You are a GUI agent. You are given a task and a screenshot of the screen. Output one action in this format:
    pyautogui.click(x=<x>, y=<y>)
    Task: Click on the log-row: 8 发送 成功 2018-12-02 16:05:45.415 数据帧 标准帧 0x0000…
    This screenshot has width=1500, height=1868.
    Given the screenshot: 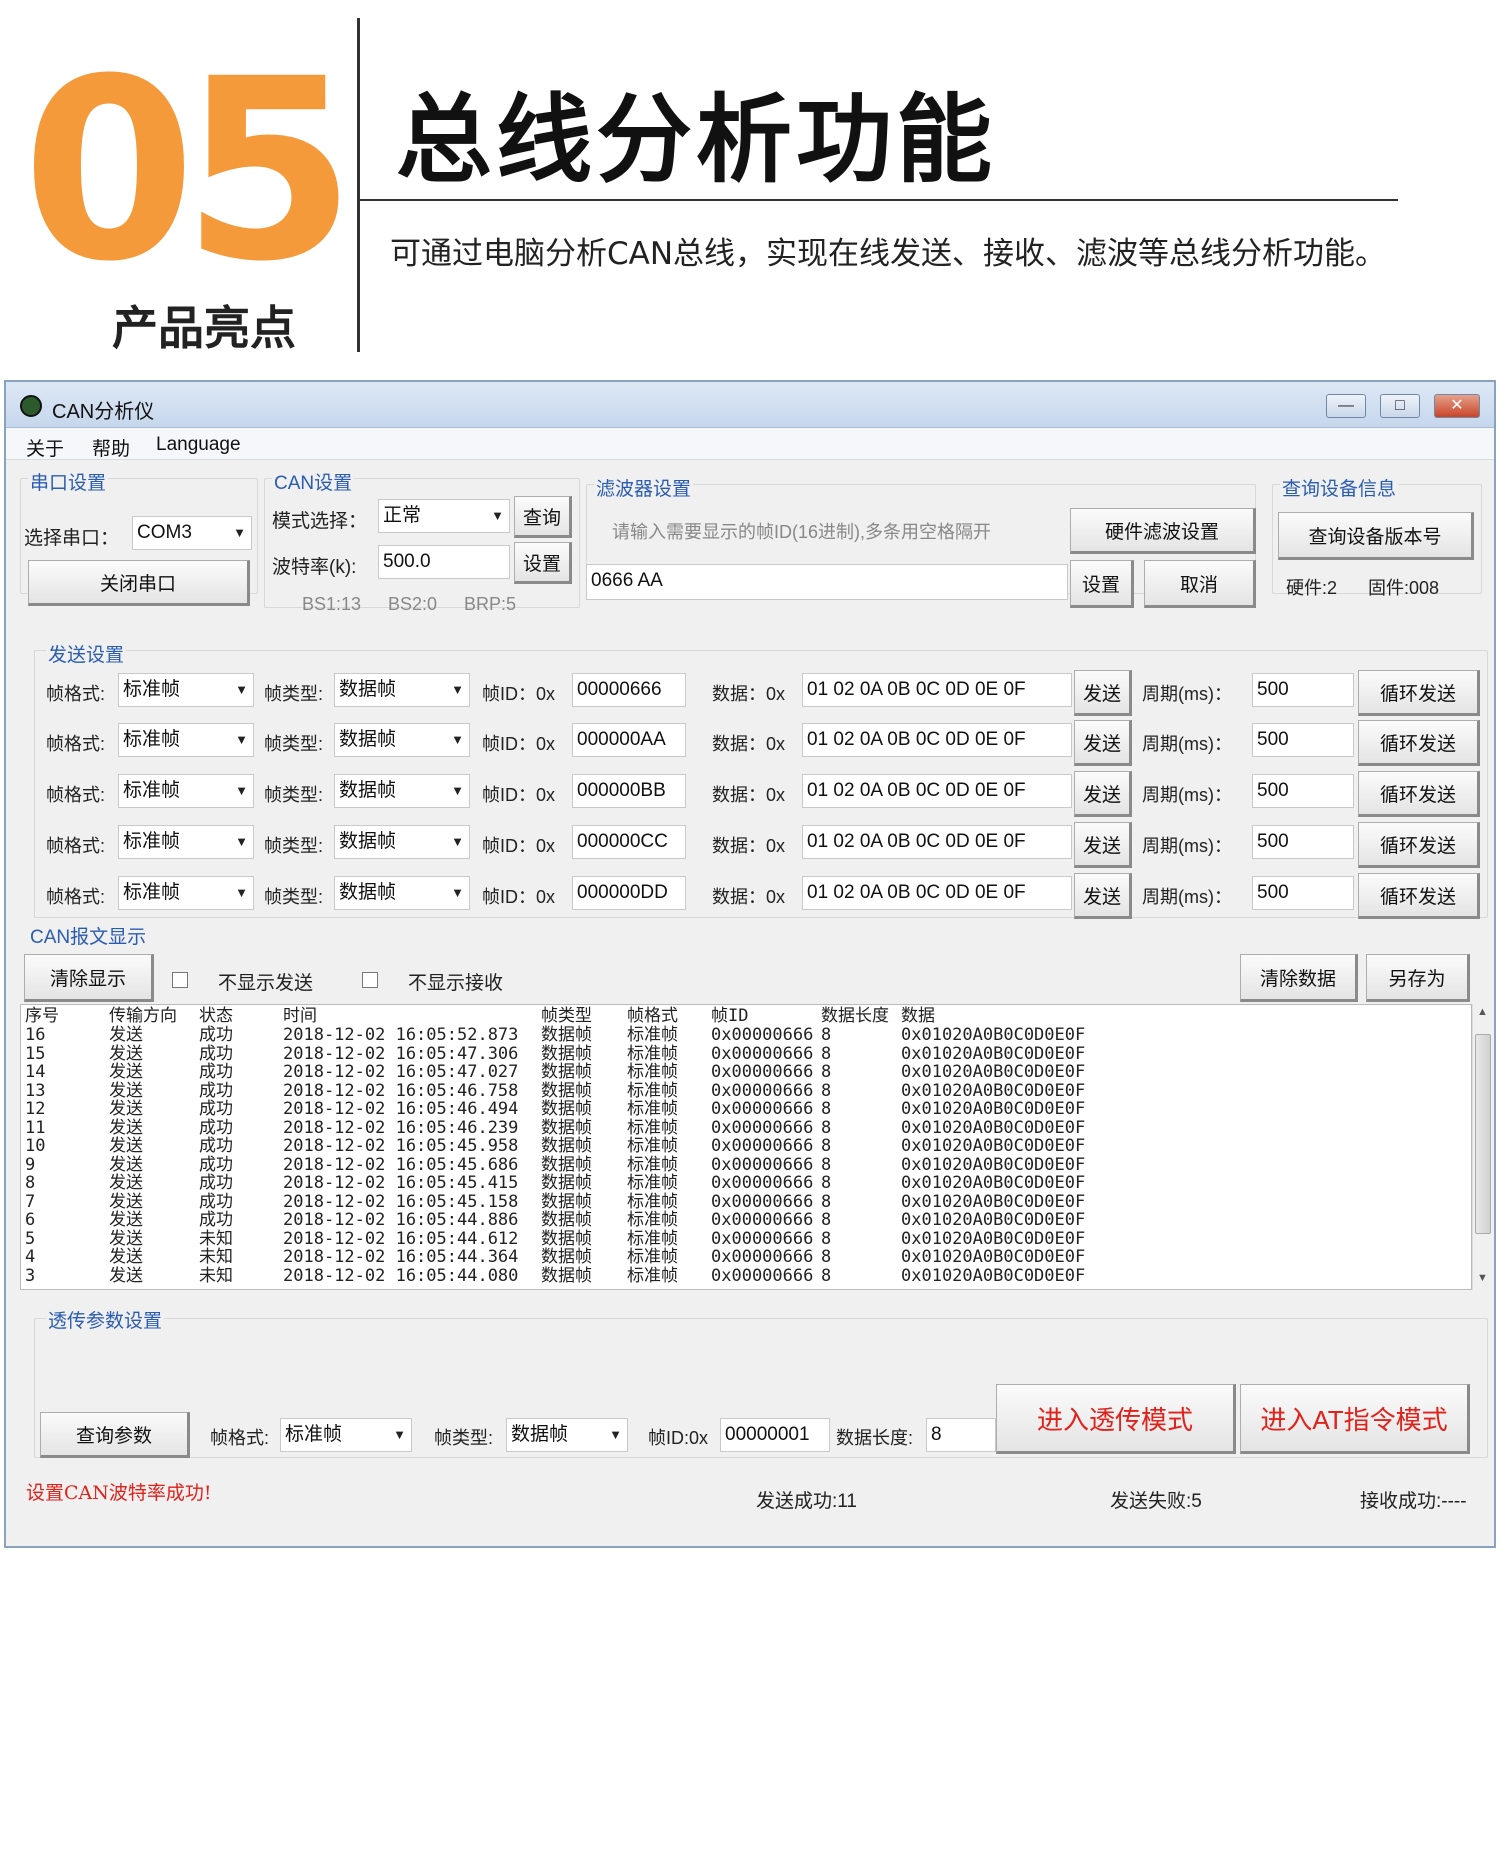 What is the action you would take?
    pyautogui.click(x=646, y=1183)
    